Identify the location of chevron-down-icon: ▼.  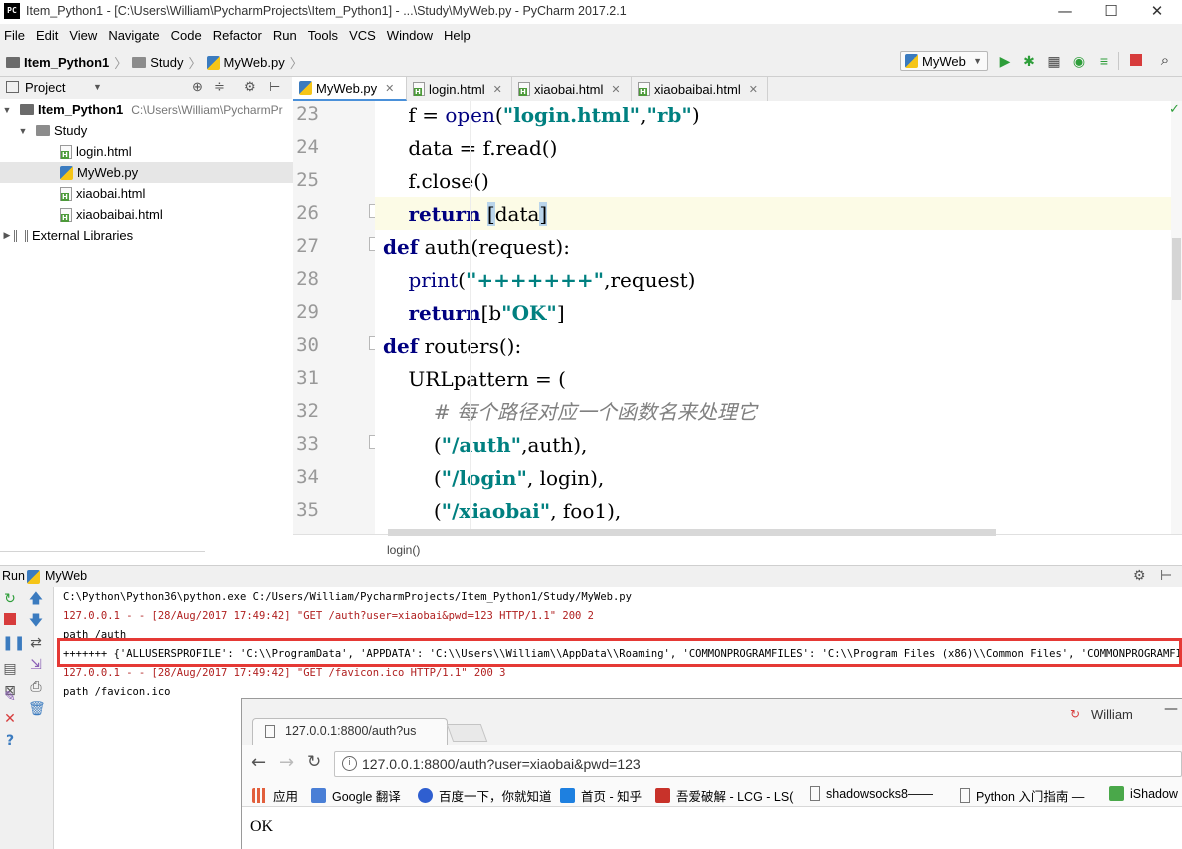
(97, 87).